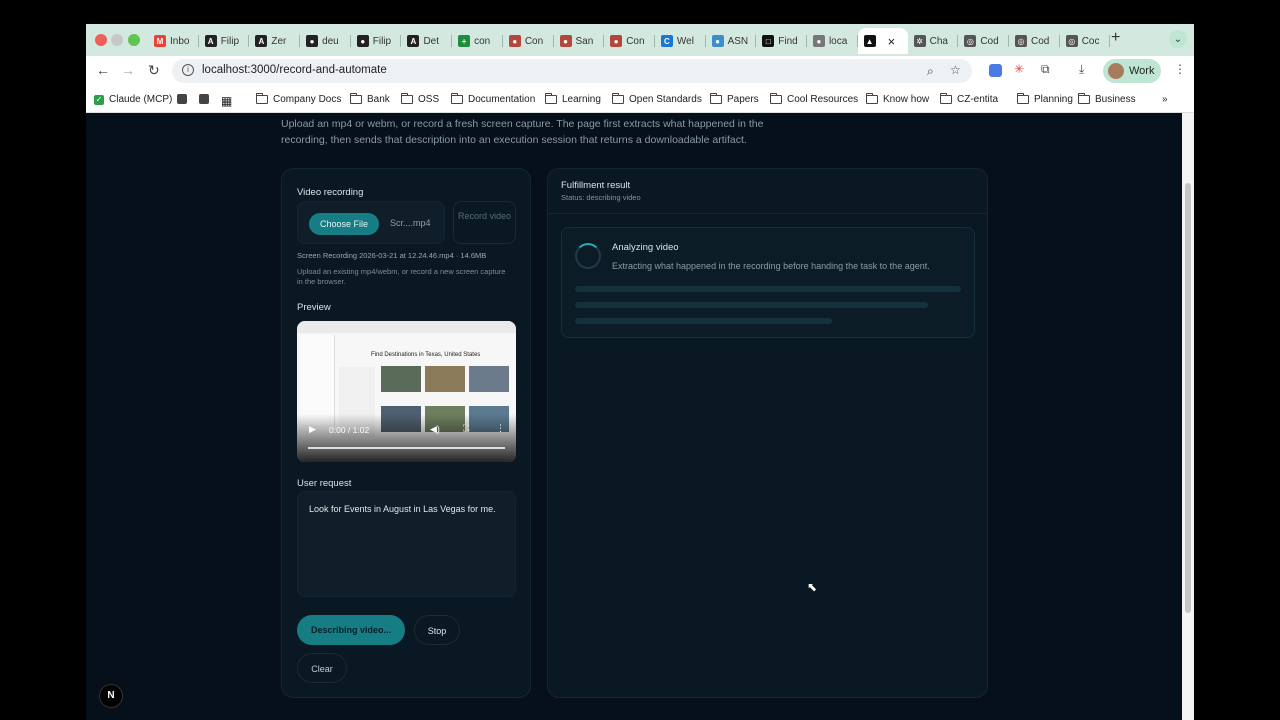  I want to click on browser-tab: + con, so click(477, 41).